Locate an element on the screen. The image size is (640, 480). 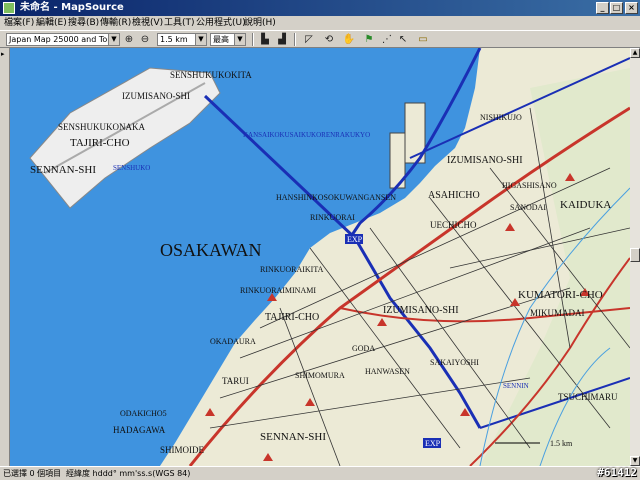
map-label: SENSHUKO is located at coordinates (131, 168).